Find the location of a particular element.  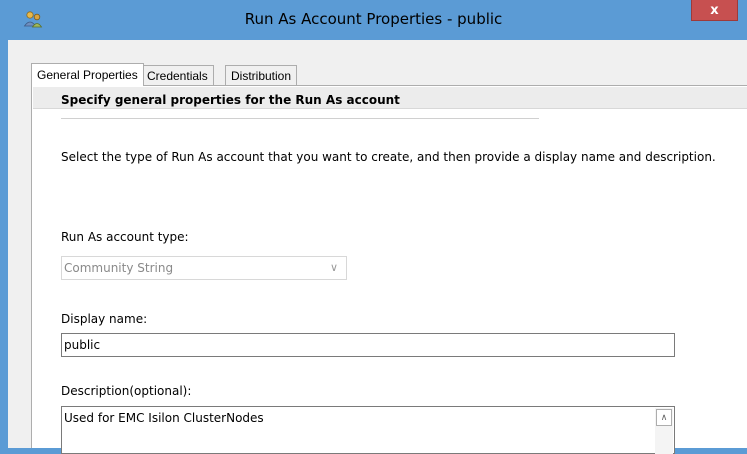

window-title: Run As Account Properties - public is located at coordinates (373, 19).